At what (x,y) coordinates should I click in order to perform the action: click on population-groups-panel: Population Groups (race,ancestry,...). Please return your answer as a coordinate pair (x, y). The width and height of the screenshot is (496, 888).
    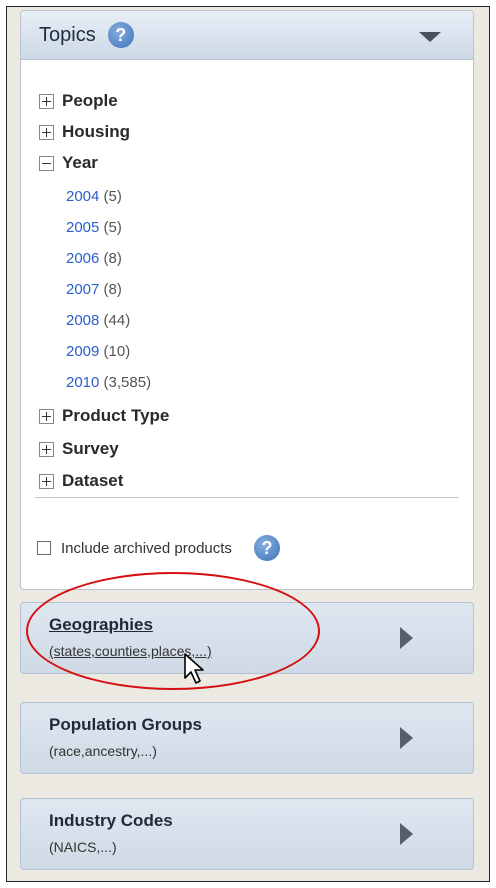
    Looking at the image, I should click on (247, 738).